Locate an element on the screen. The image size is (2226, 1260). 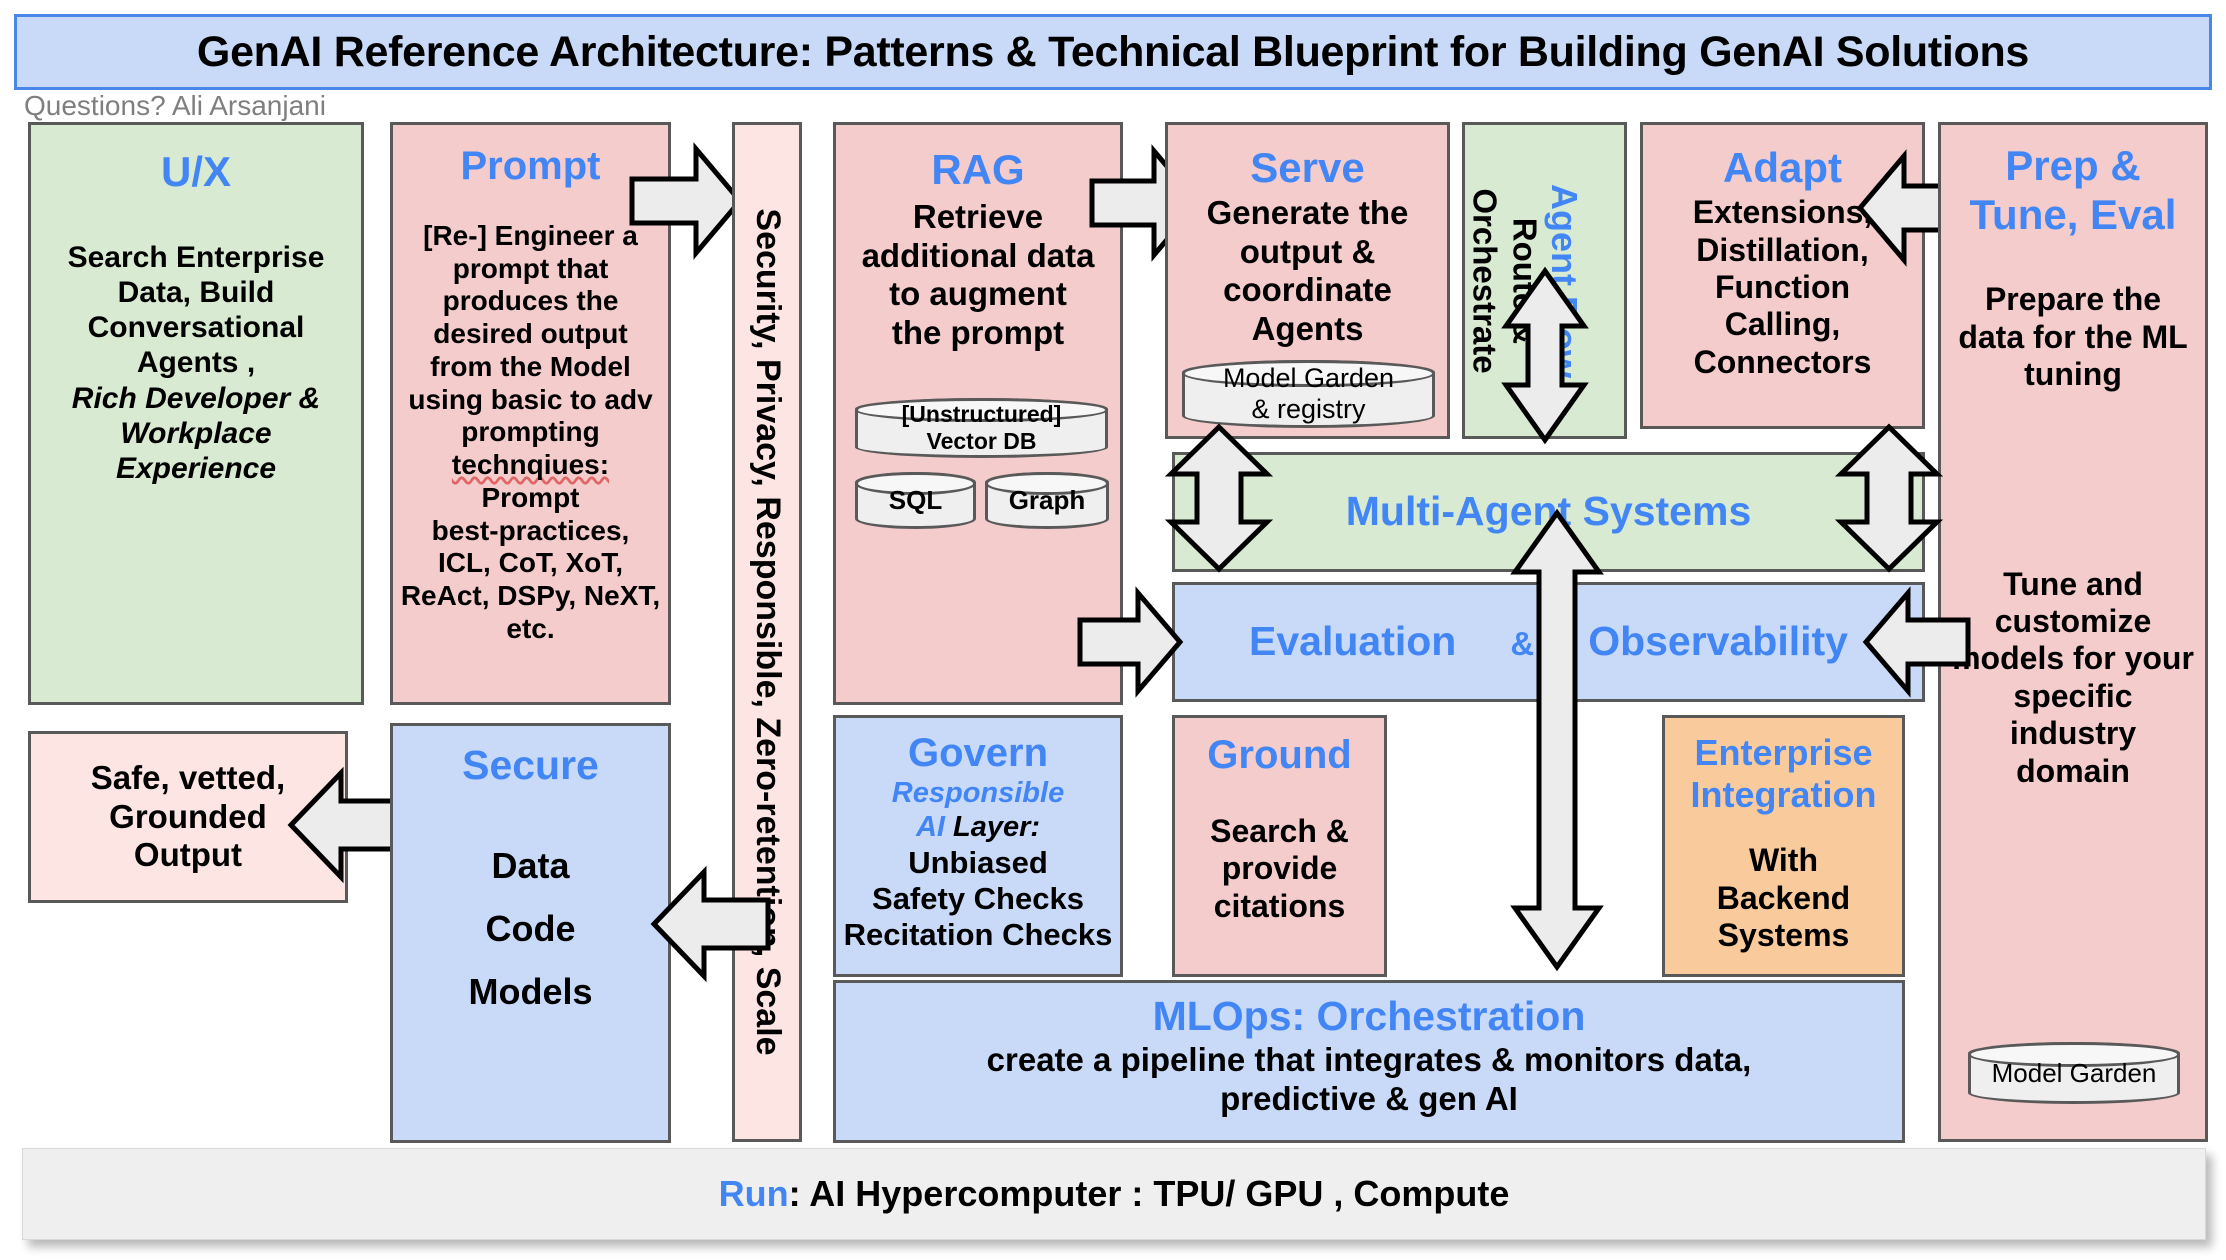
db-graph-label: Graph is located at coordinates (1047, 500).